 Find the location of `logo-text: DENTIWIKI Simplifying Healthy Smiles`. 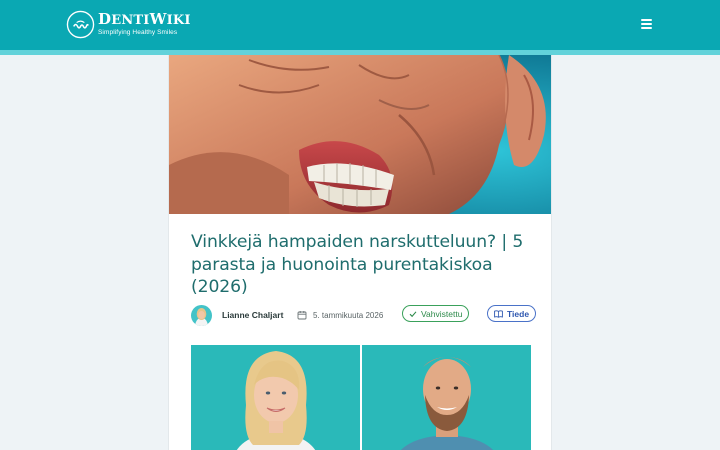

logo-text: DENTIWIKI Simplifying Healthy Smiles is located at coordinates (144, 23).